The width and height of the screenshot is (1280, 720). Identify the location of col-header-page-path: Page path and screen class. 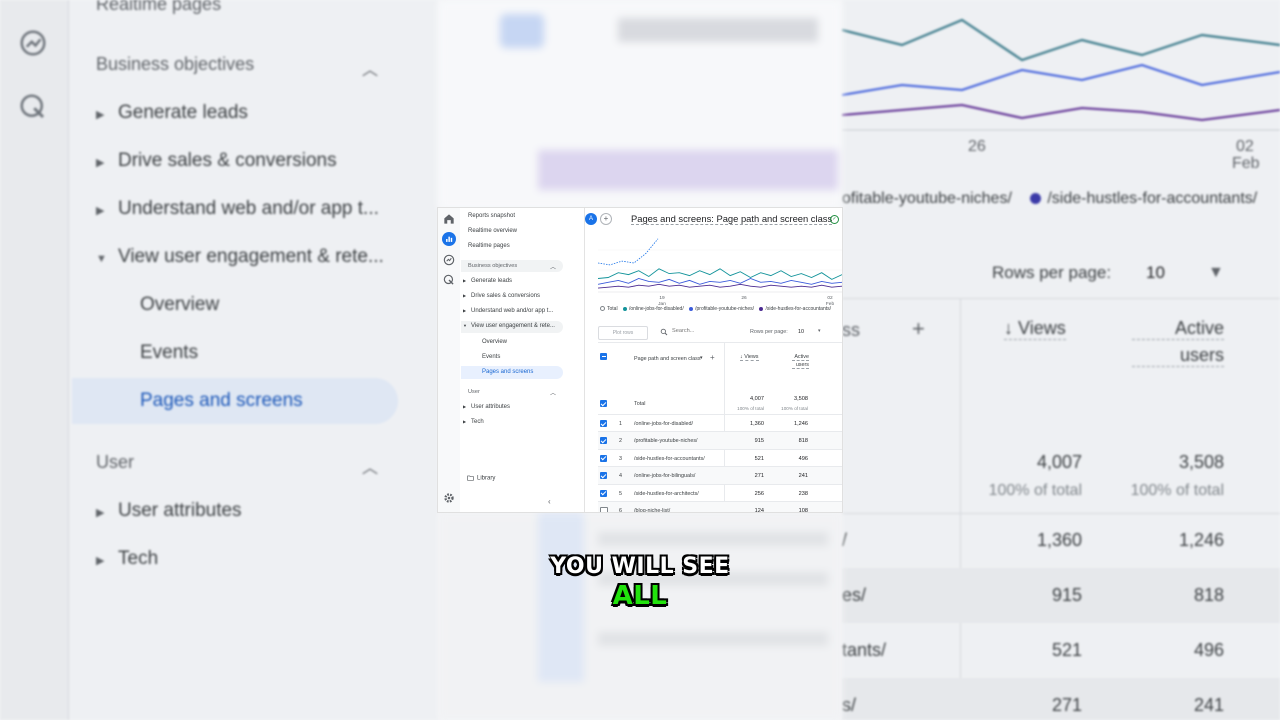
(667, 359).